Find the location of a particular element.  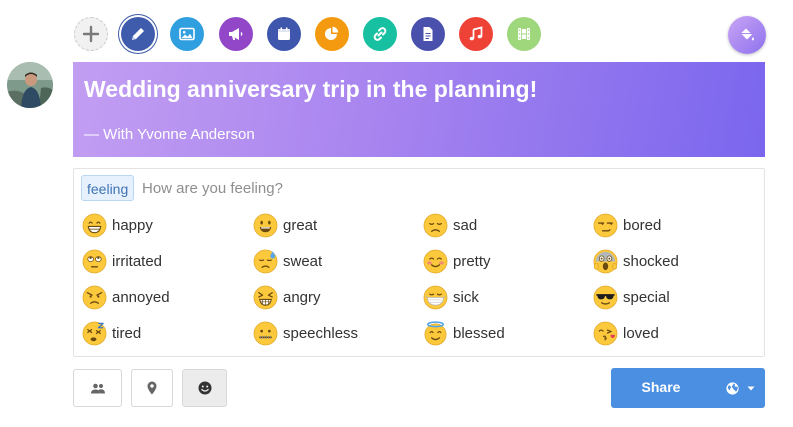

angry-face-icon is located at coordinates (94, 297).